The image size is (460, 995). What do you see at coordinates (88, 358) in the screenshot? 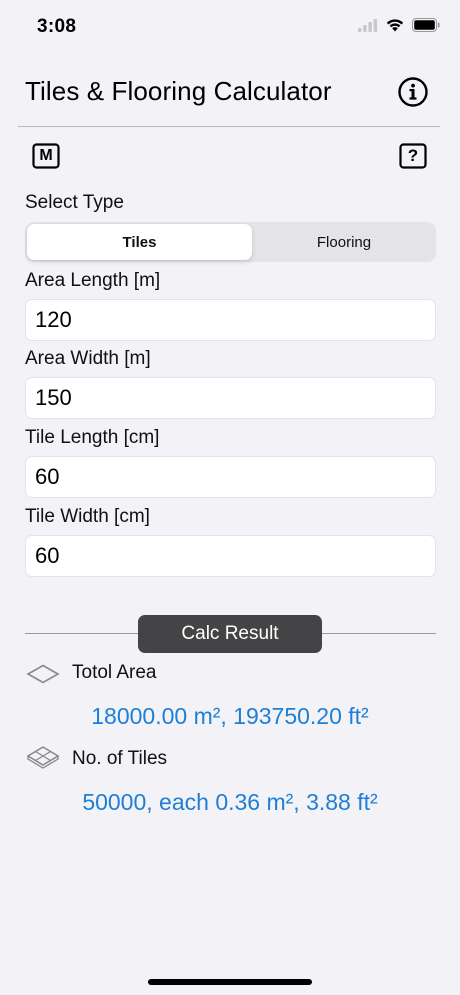
I see `area-width-label: Area Width [m]` at bounding box center [88, 358].